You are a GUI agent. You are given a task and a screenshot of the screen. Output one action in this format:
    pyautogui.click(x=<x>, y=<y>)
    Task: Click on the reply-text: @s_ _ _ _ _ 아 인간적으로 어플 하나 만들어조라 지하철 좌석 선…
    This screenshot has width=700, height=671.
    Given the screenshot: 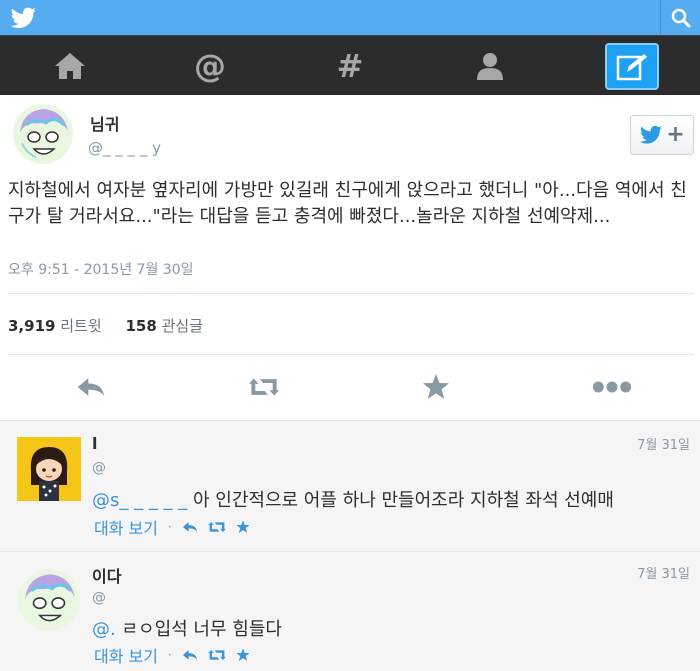 What is the action you would take?
    pyautogui.click(x=353, y=499)
    